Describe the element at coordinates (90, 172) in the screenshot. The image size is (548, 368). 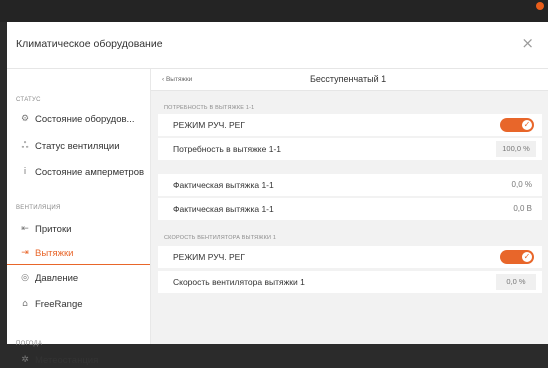
I see `sidebar-item-label: Состояние амперметров` at that location.